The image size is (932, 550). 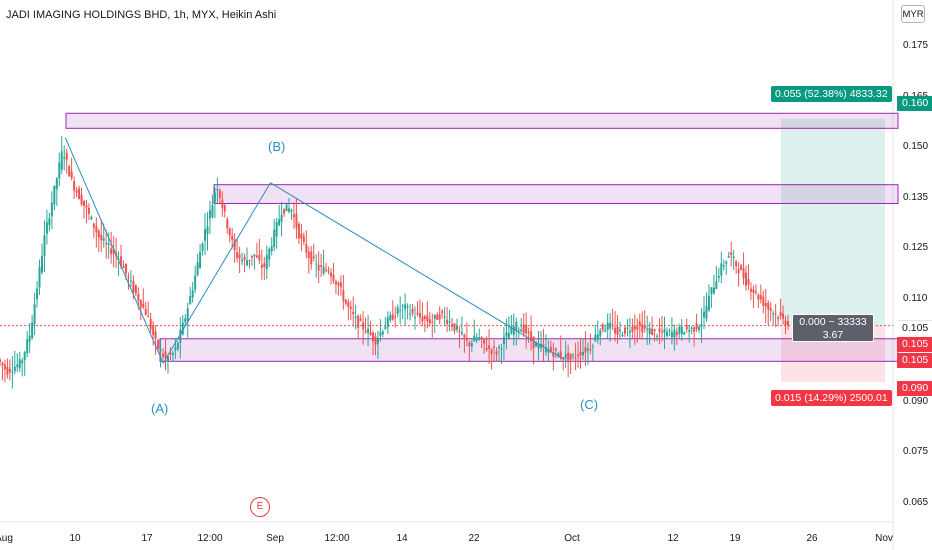 What do you see at coordinates (914, 388) in the screenshot?
I see `axis-tag-stop: 0.090` at bounding box center [914, 388].